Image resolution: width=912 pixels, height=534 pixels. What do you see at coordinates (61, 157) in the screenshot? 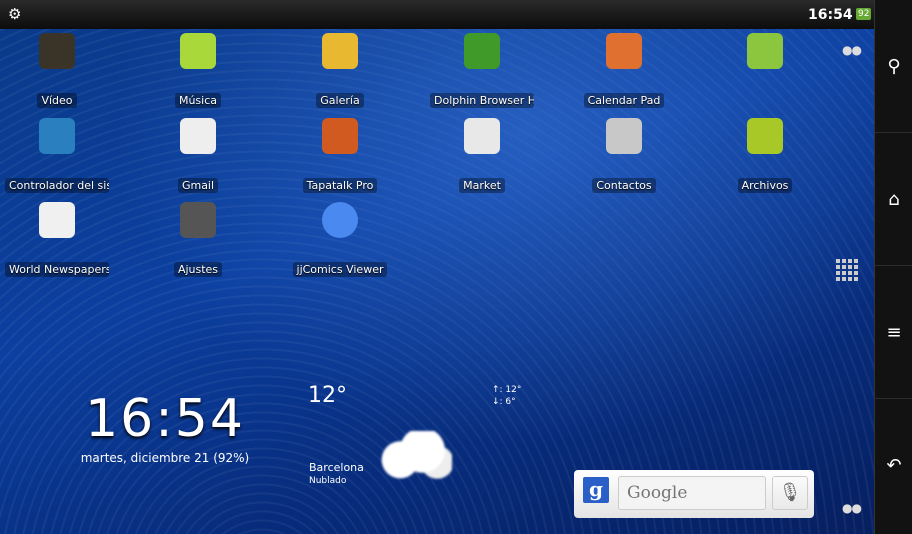
I see `app-shortcut: Controlador del siste` at bounding box center [61, 157].